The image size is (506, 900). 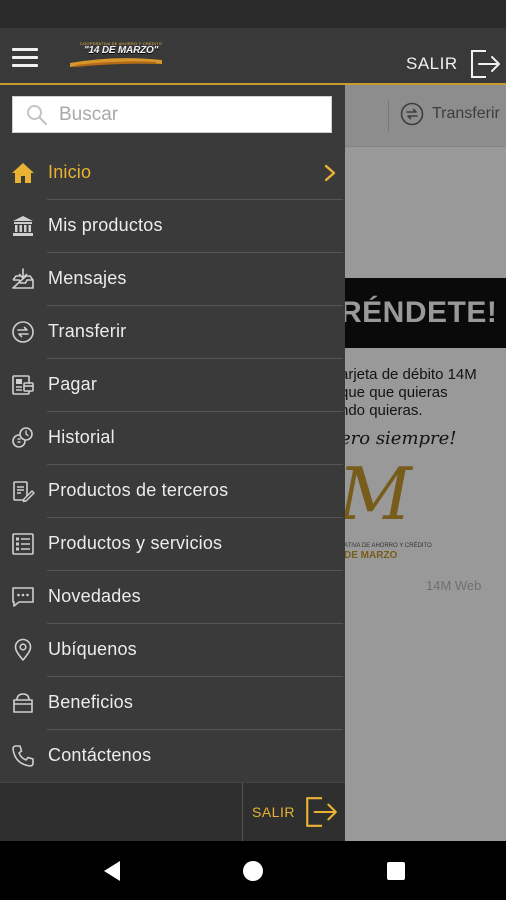 What do you see at coordinates (172, 173) in the screenshot?
I see `menu-item-inicio: Inicio` at bounding box center [172, 173].